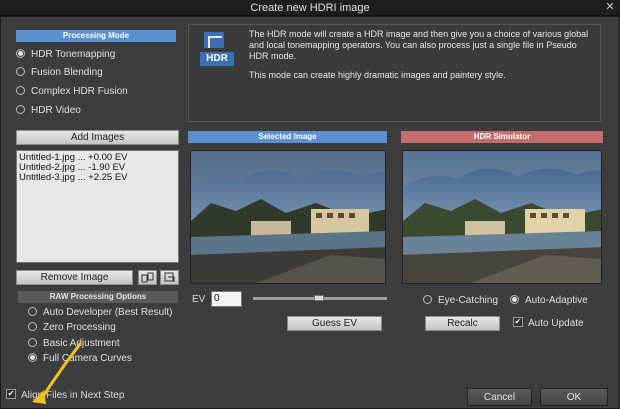 Image resolution: width=620 pixels, height=409 pixels. What do you see at coordinates (217, 58) in the screenshot?
I see `hdr-icon-label: HDR` at bounding box center [217, 58].